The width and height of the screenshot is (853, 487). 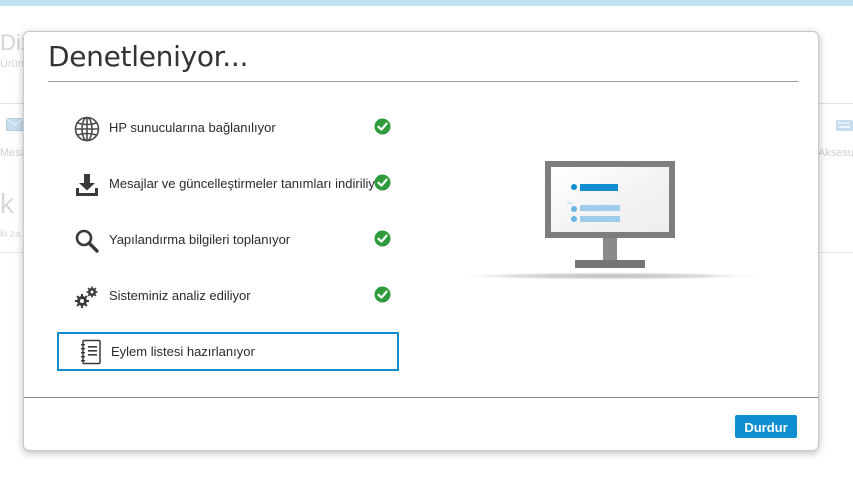 I want to click on computer-monitor-illustration, so click(x=609, y=220).